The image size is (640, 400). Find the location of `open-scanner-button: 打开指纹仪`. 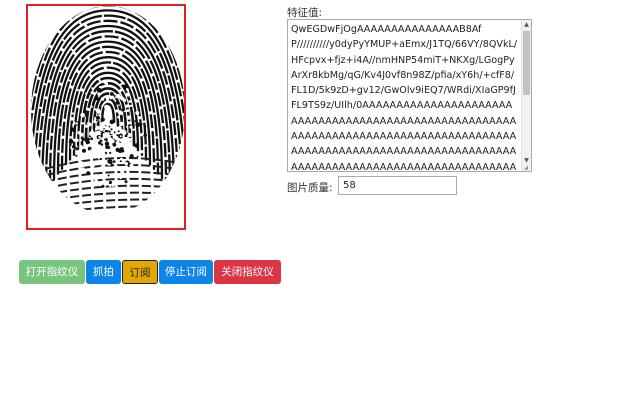

open-scanner-button: 打开指纹仪 is located at coordinates (52, 272).